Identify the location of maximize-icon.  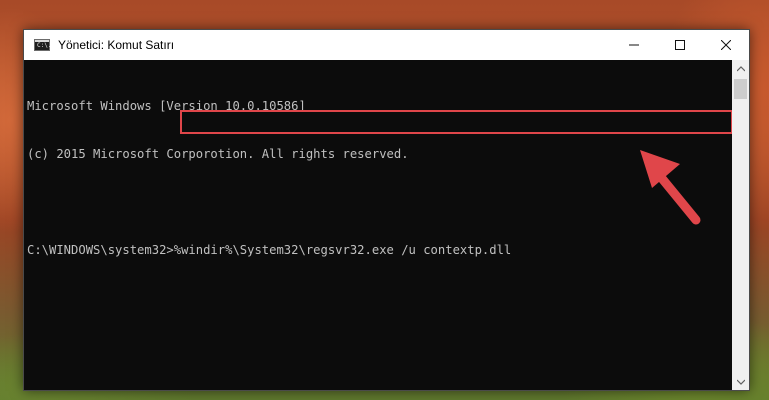
(680, 45).